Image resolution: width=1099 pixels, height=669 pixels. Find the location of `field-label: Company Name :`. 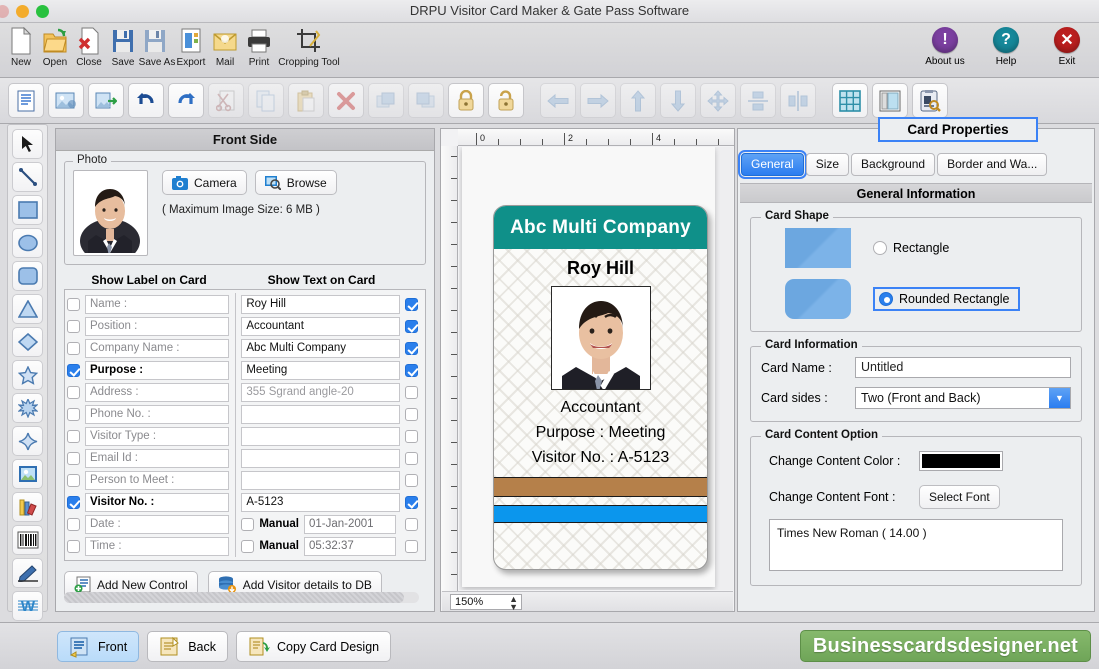

field-label: Company Name : is located at coordinates (157, 348).